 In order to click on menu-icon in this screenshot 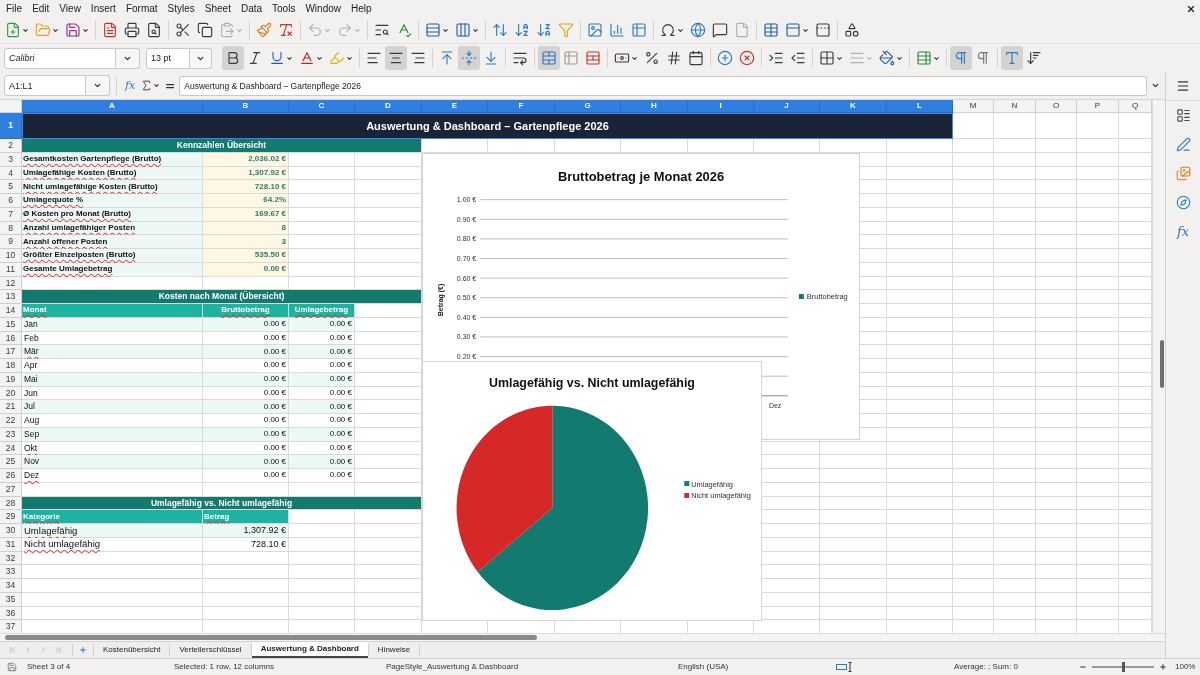, I will do `click(1183, 86)`.